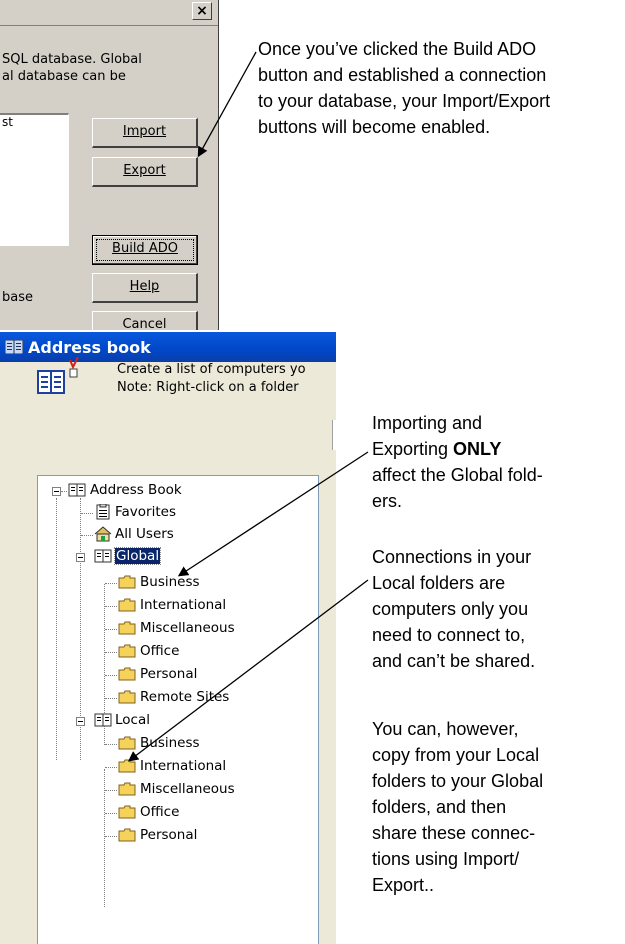 This screenshot has width=625, height=944. What do you see at coordinates (227, 104) in the screenshot?
I see `arrow-to-import-export` at bounding box center [227, 104].